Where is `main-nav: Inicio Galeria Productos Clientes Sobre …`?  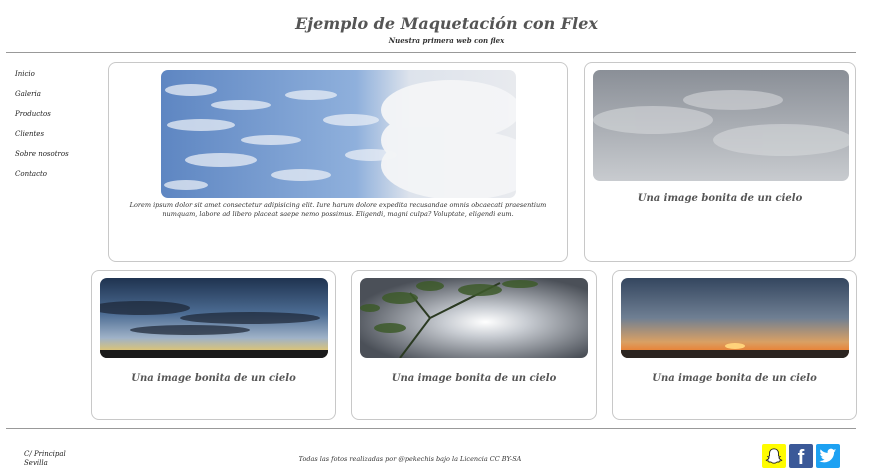
main-nav: Inicio Galeria Productos Clientes Sobre … is located at coordinates (42, 128).